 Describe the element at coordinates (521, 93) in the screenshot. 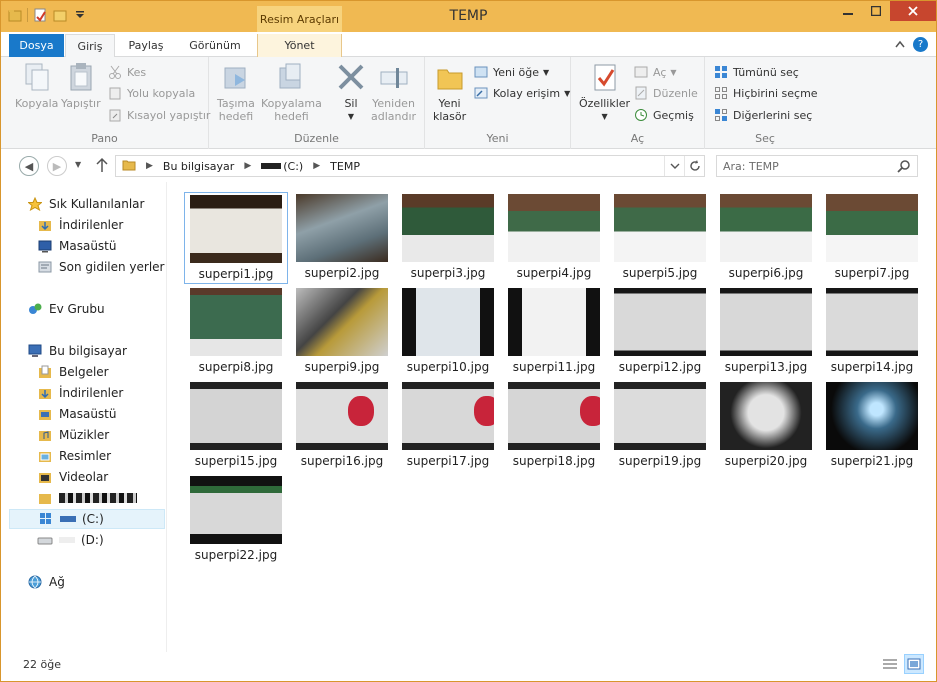

I see `easy-access-button: Kolay erişim ▼` at that location.